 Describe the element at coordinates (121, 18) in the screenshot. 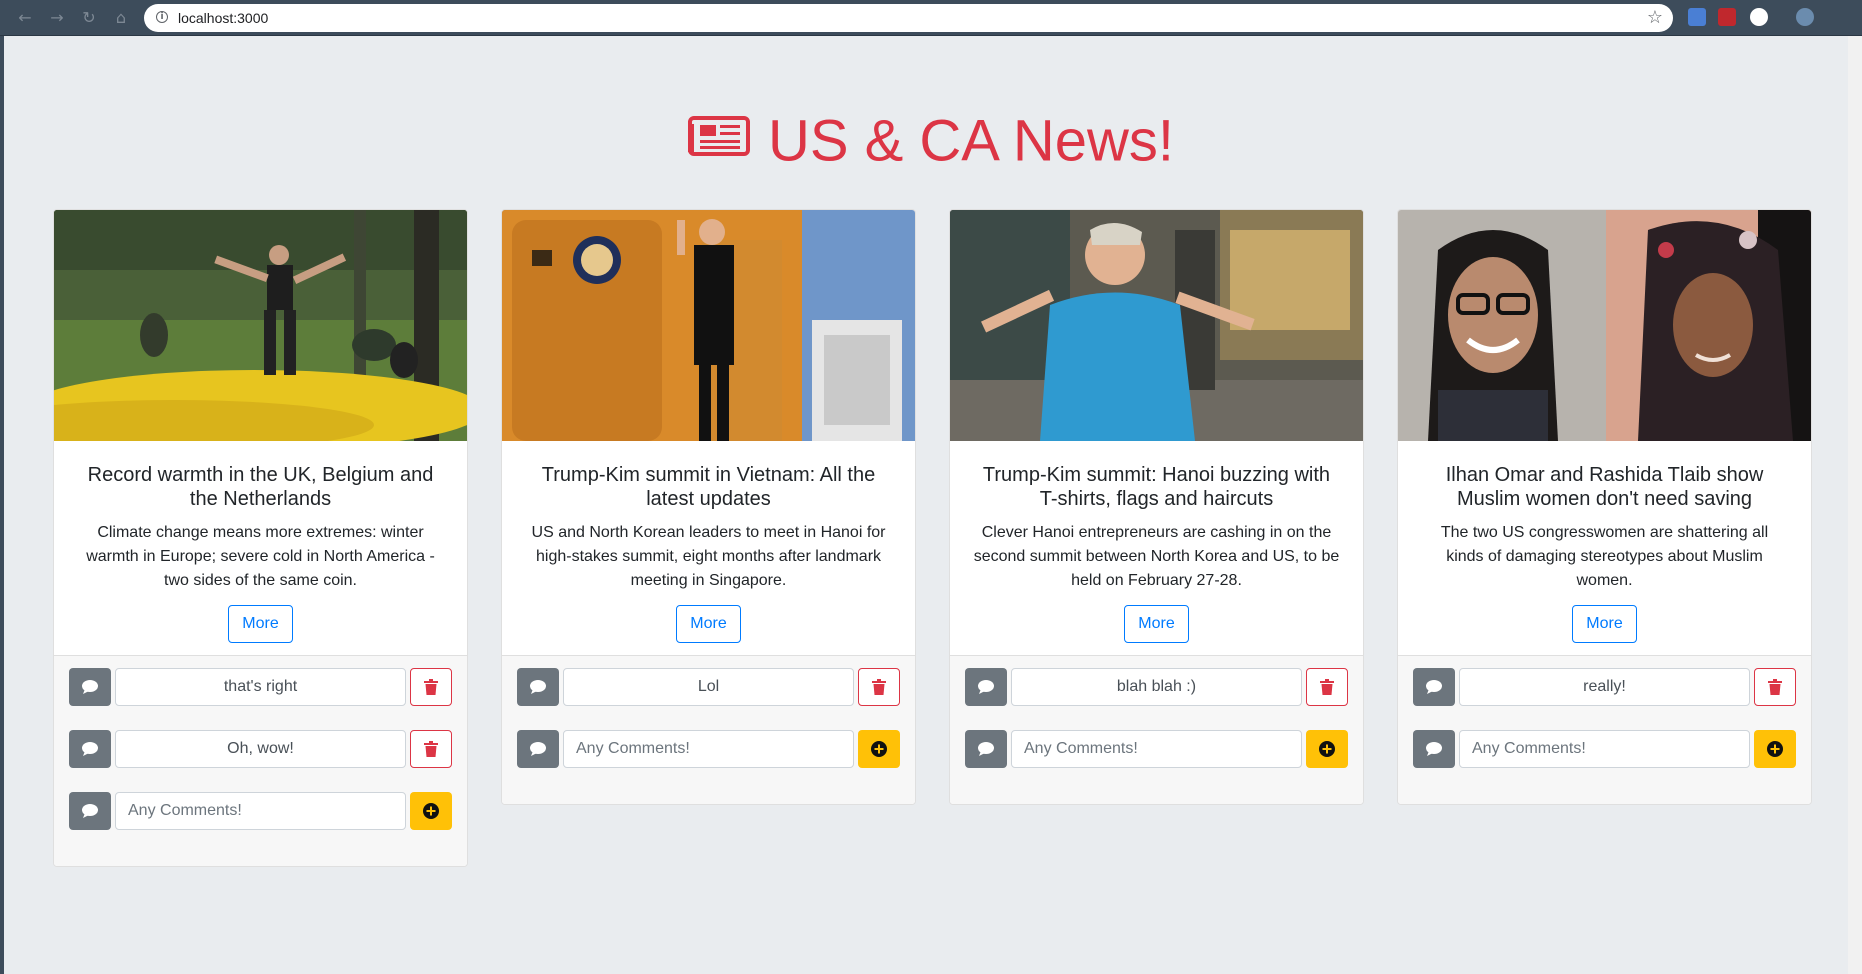

I see `home-icon: ⌂` at that location.